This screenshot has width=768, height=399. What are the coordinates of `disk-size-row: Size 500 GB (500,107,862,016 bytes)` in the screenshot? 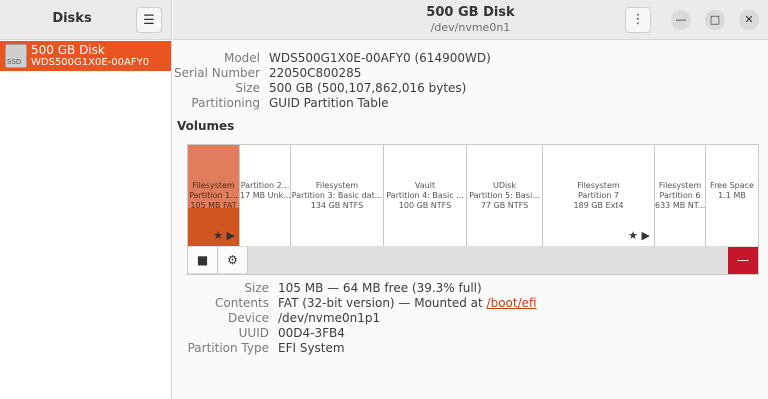 It's located at (384, 88).